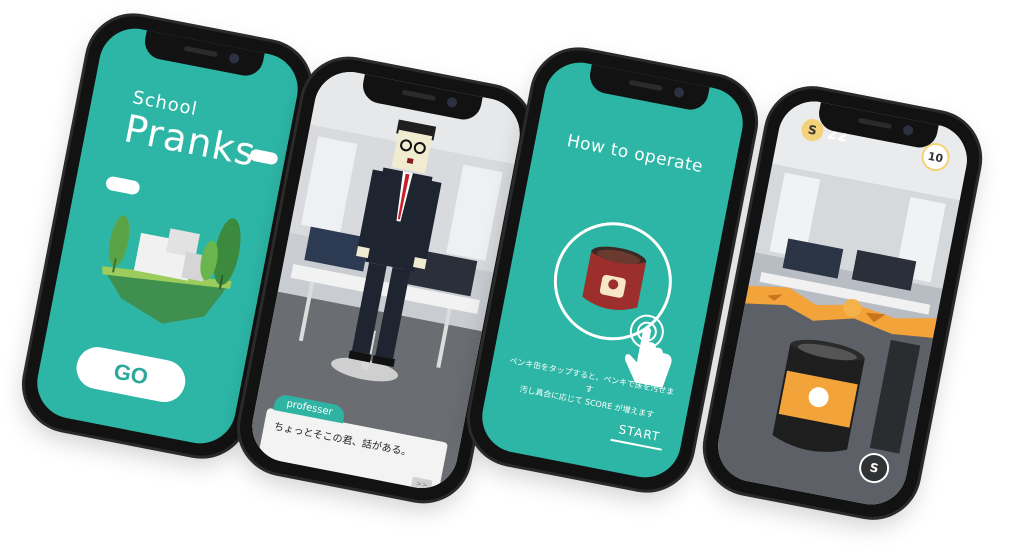 The width and height of the screenshot is (1018, 555). Describe the element at coordinates (130, 374) in the screenshot. I see `go-button: GO` at that location.